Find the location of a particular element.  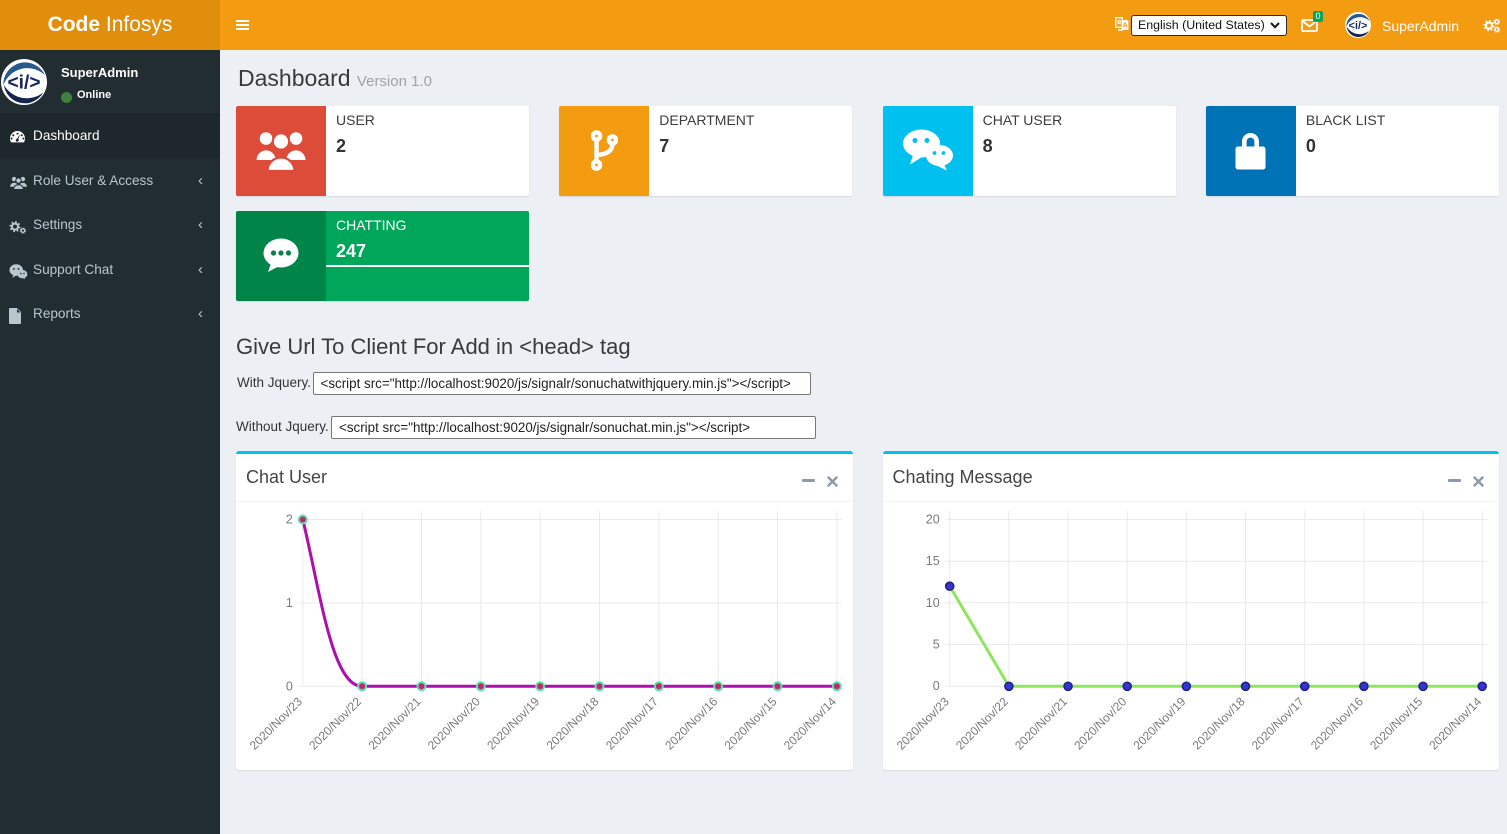

svg-text: A is located at coordinates (1125, 24).